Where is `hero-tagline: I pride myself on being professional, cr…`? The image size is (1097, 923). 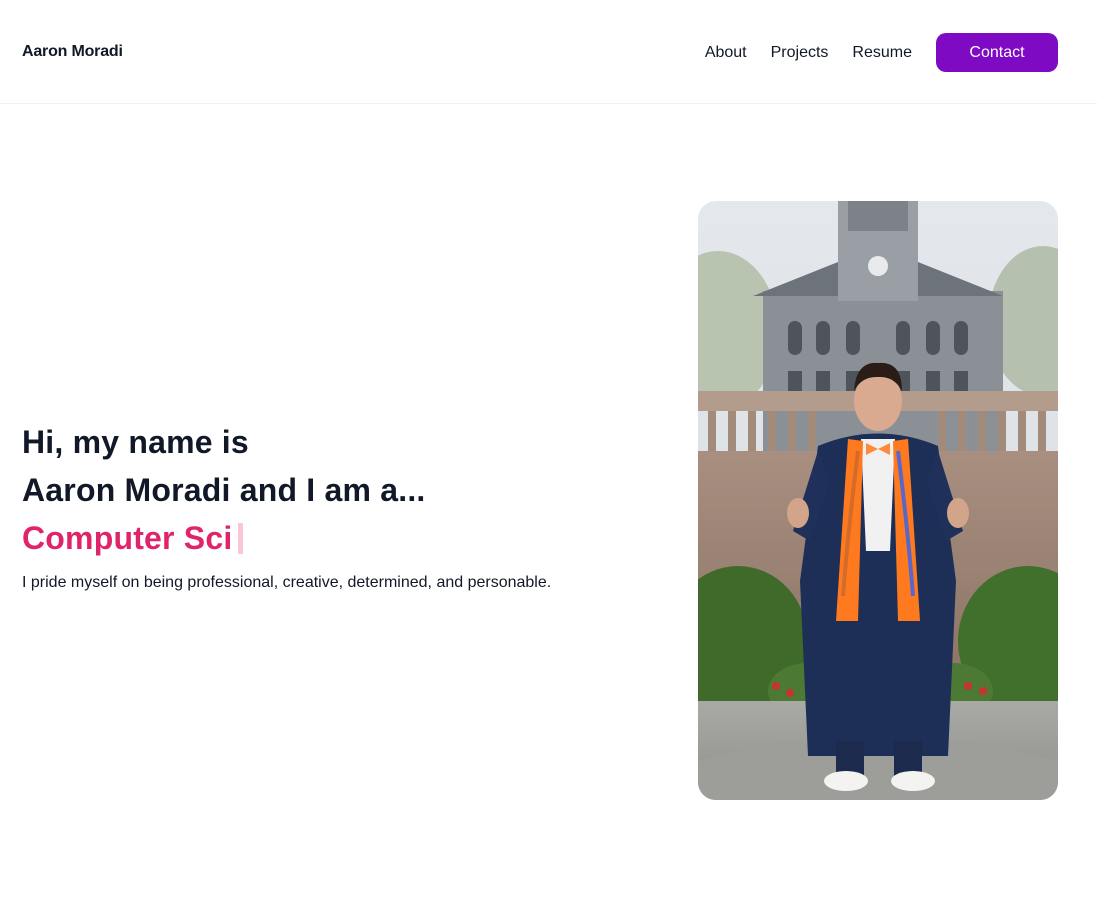 hero-tagline: I pride myself on being professional, cr… is located at coordinates (287, 582).